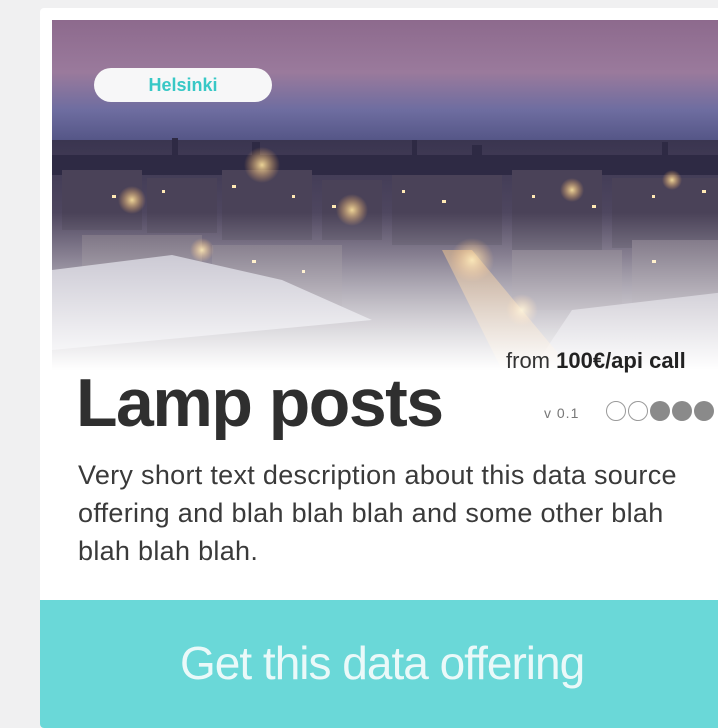 The width and height of the screenshot is (718, 728). I want to click on location-tag: Helsinki, so click(183, 85).